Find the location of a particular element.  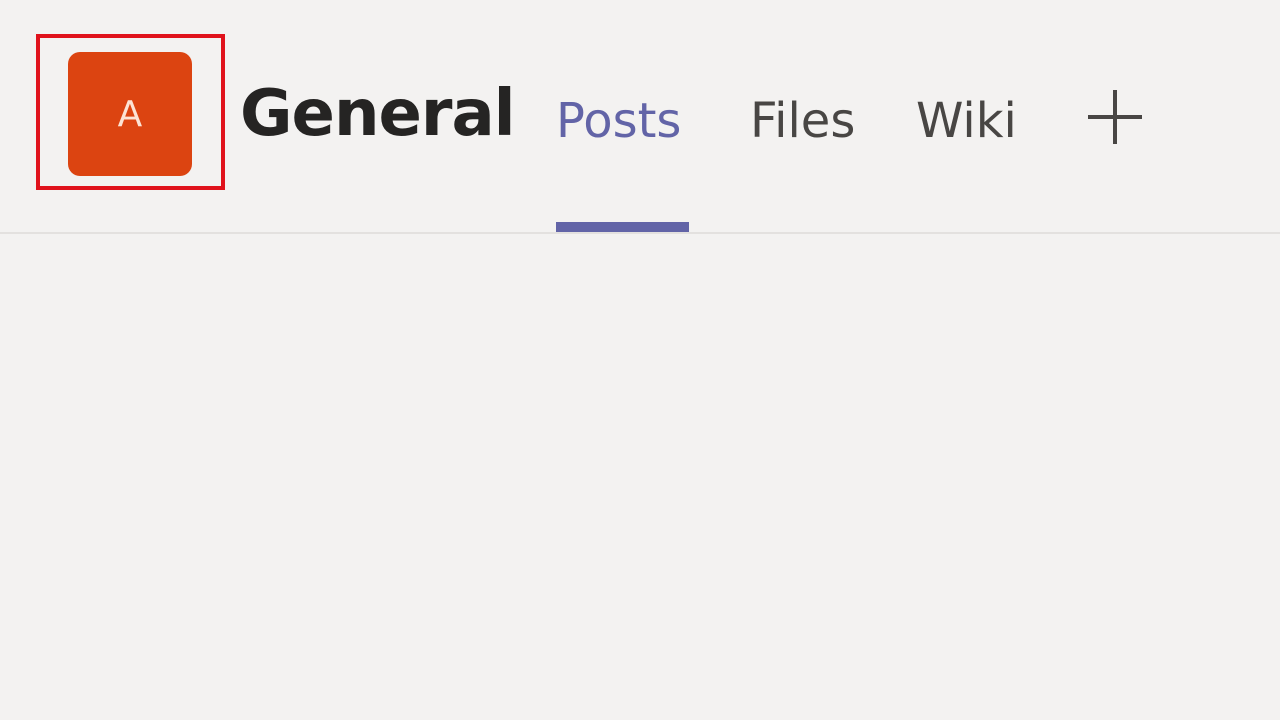

tab-wiki: Wiki is located at coordinates (966, 121).